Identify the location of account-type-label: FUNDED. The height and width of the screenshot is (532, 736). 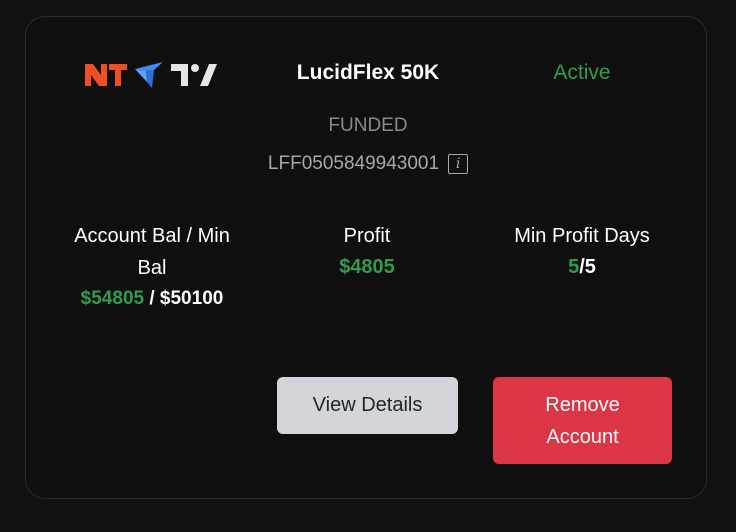
(368, 125).